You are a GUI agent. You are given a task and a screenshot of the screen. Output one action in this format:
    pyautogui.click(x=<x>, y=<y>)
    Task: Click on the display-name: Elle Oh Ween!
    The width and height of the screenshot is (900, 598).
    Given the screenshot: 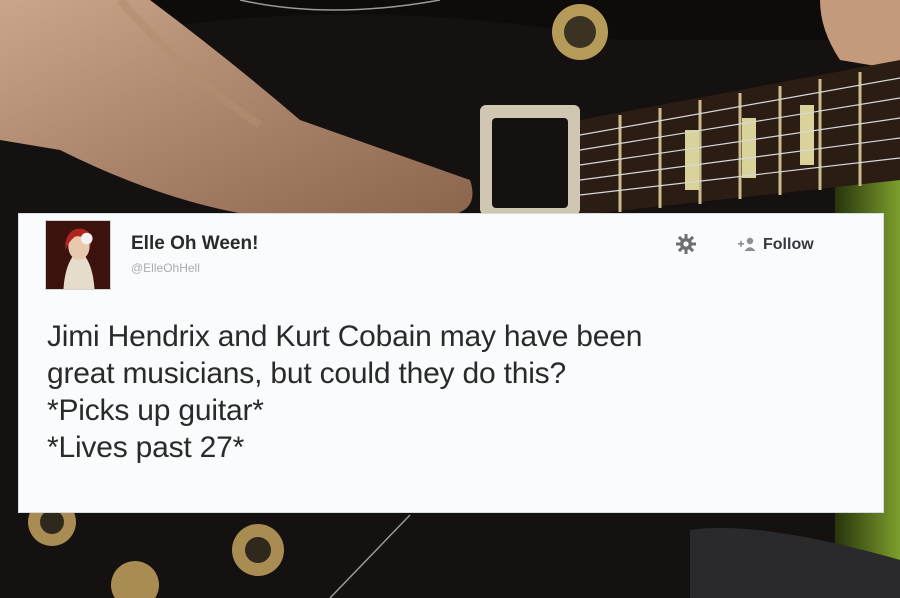 What is the action you would take?
    pyautogui.click(x=194, y=244)
    